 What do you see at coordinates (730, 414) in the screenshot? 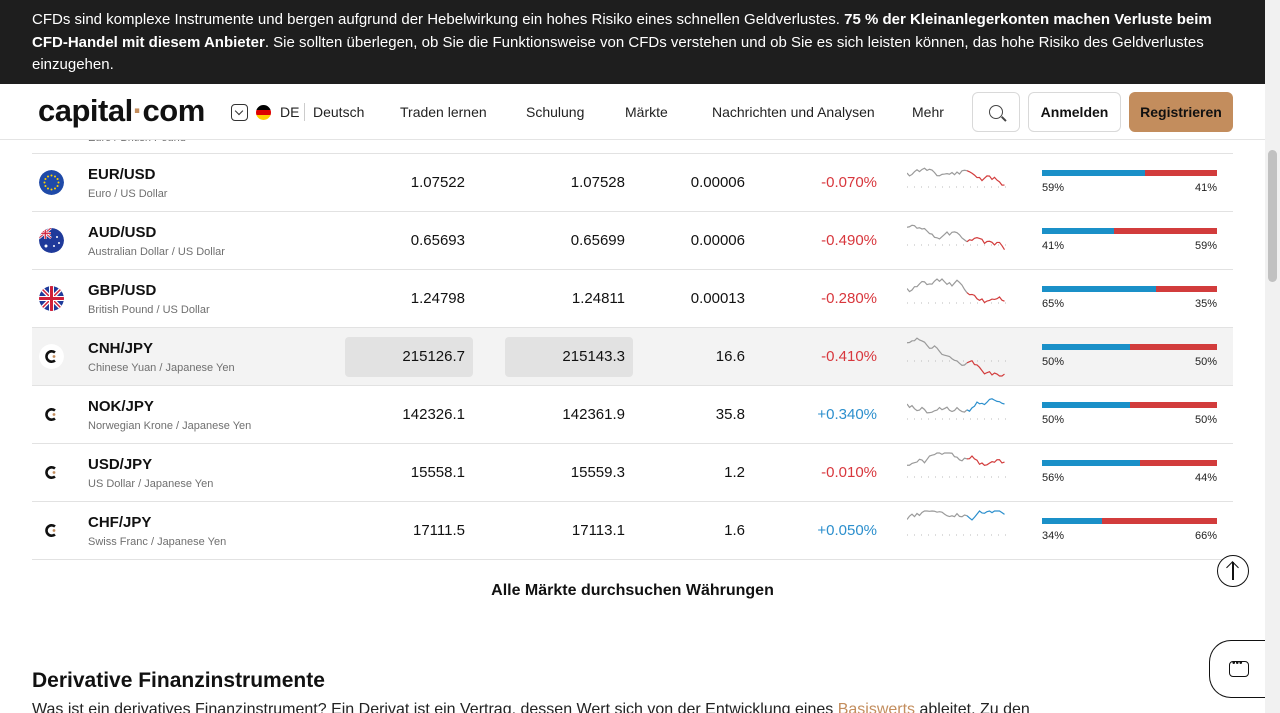
I see `spread-value: 35.8` at bounding box center [730, 414].